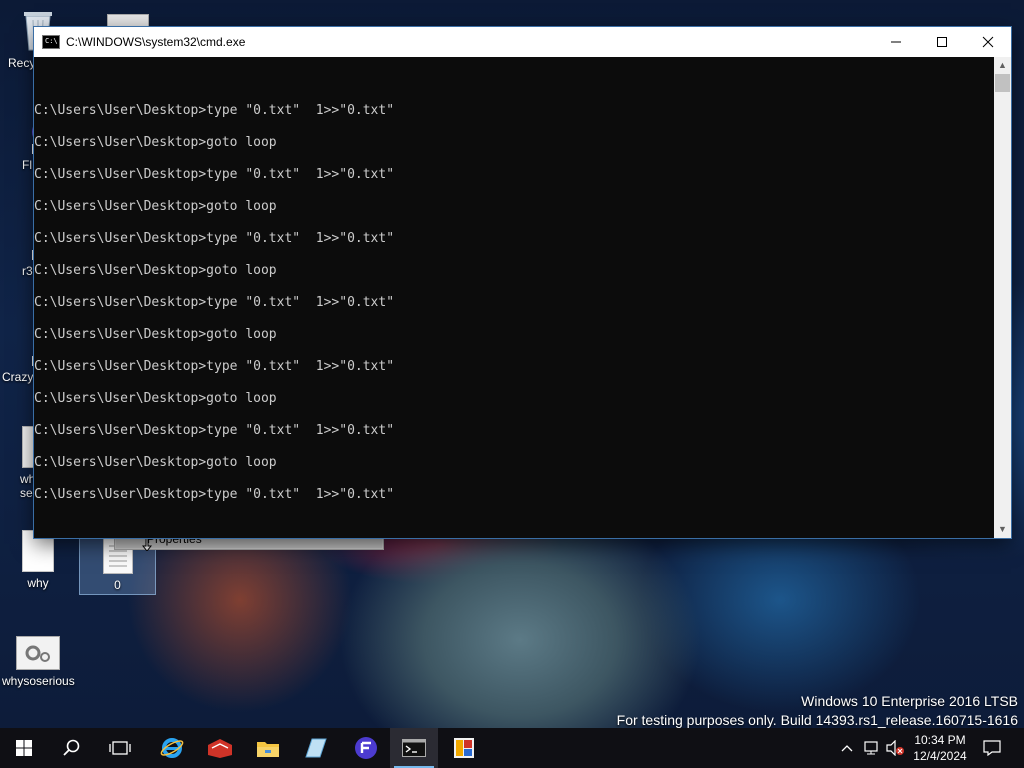  I want to click on close-button, so click(988, 42).